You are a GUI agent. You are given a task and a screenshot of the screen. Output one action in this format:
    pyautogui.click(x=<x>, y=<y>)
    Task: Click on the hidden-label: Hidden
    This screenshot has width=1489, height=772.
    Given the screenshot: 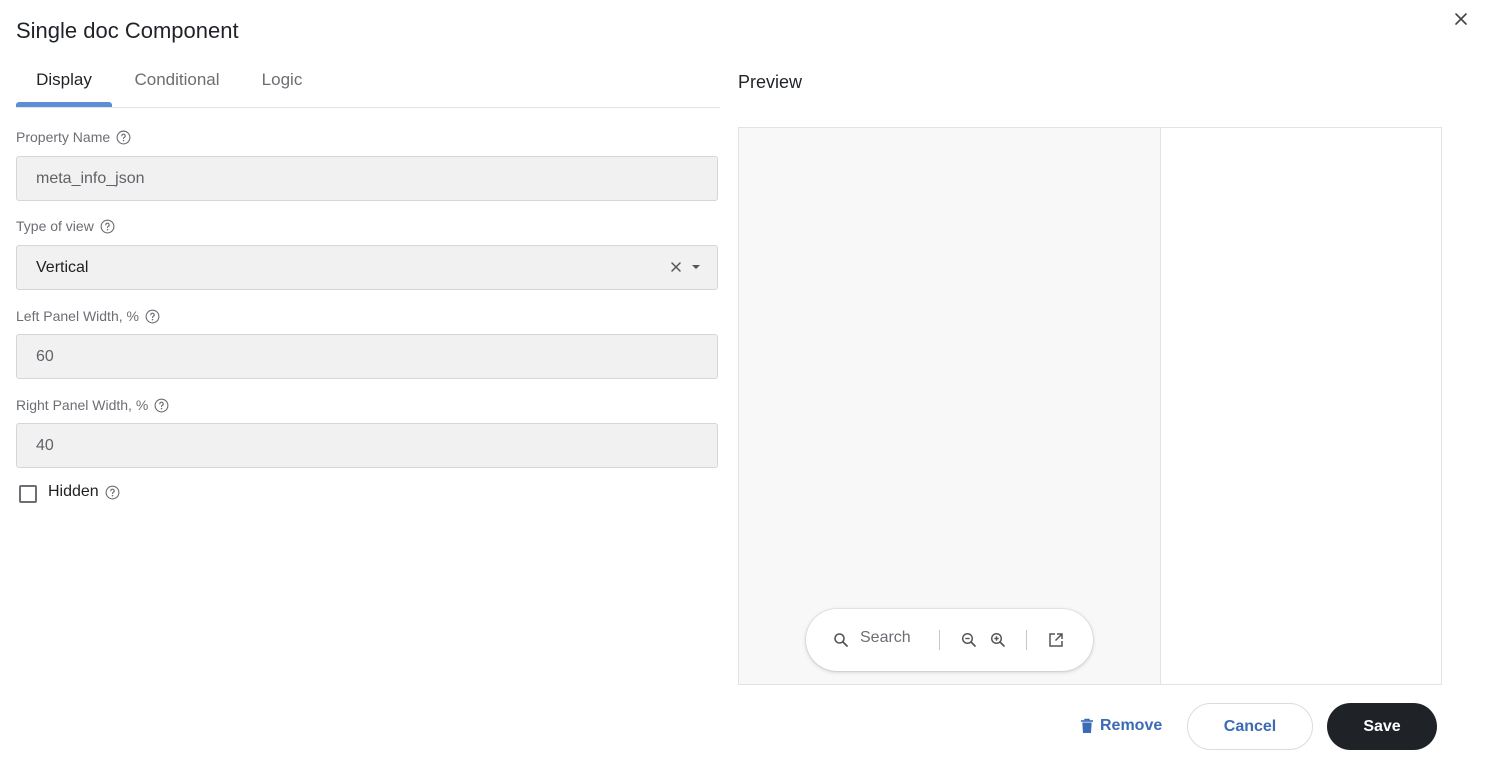 What is the action you would take?
    pyautogui.click(x=73, y=491)
    